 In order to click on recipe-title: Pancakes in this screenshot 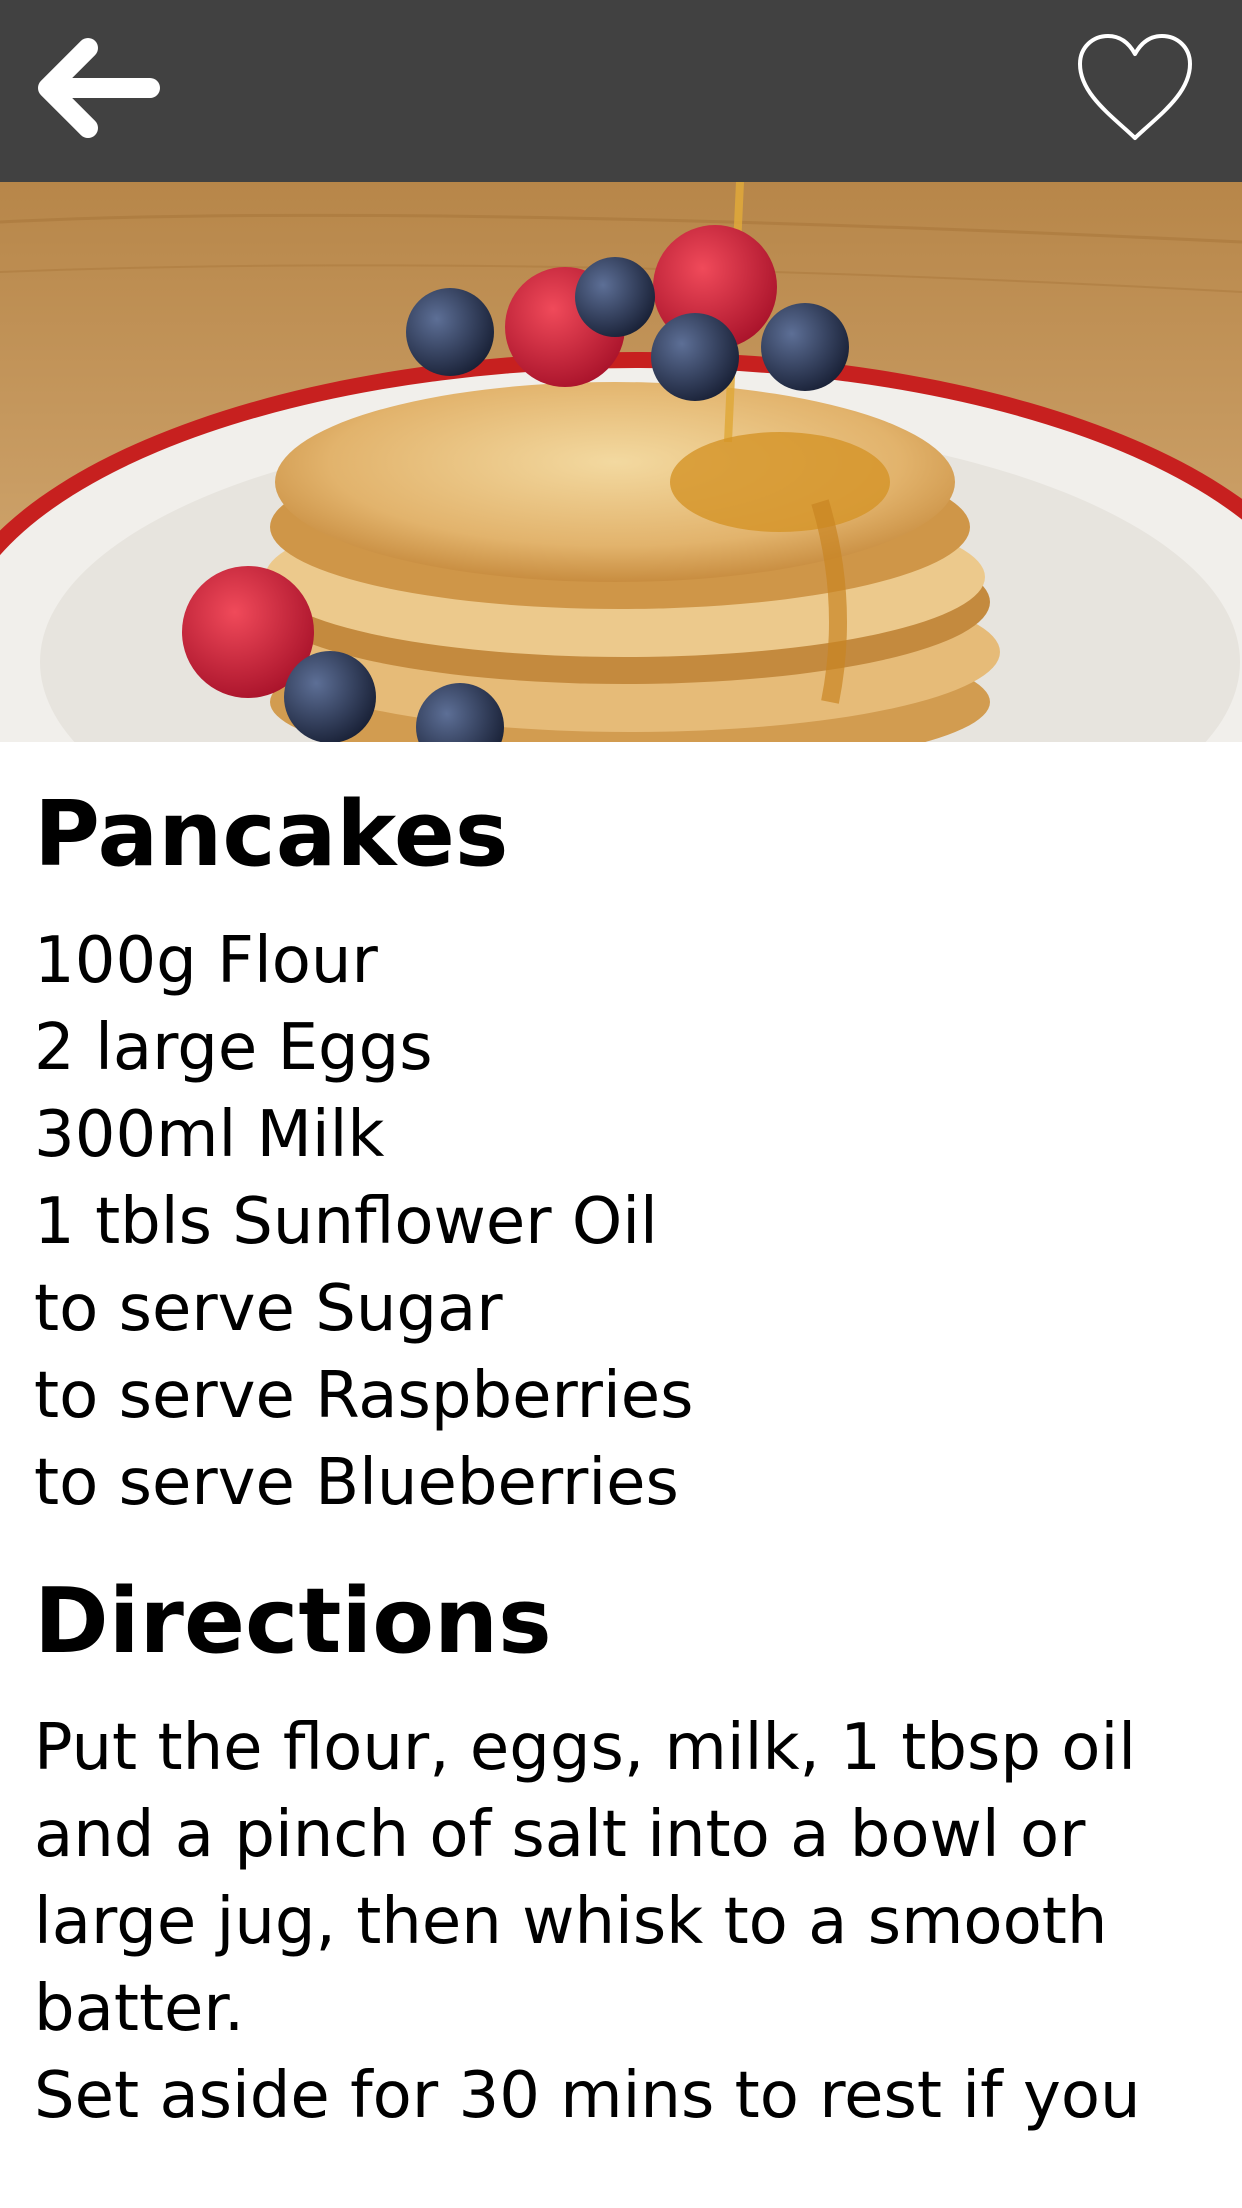, I will do `click(271, 834)`.